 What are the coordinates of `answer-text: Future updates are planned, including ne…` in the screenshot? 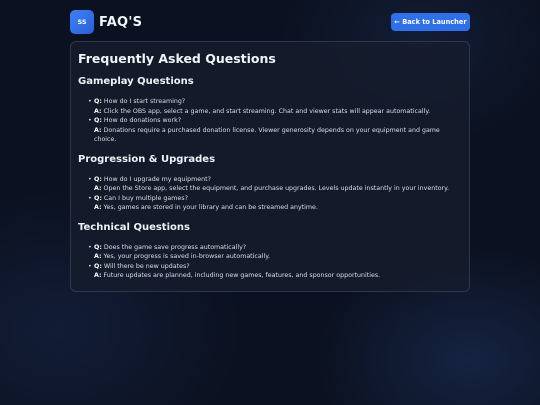 It's located at (242, 275).